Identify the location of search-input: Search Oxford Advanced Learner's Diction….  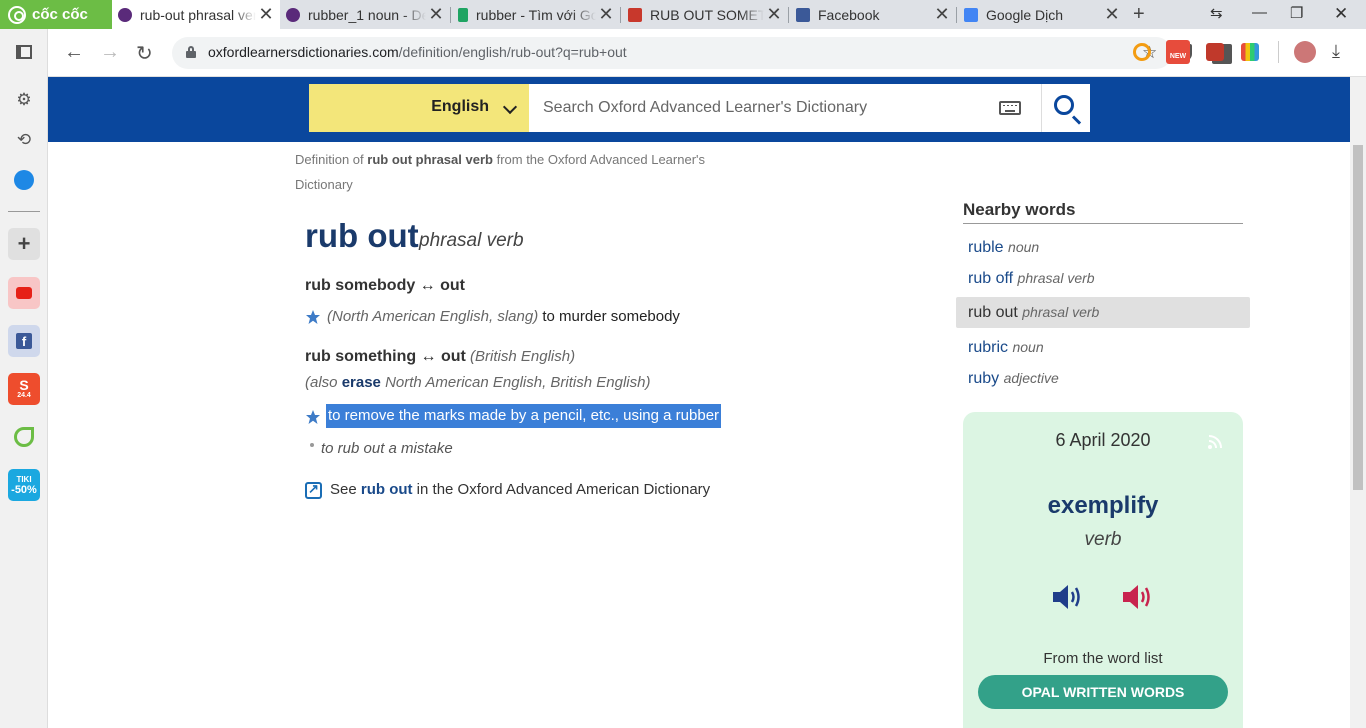
(705, 108).